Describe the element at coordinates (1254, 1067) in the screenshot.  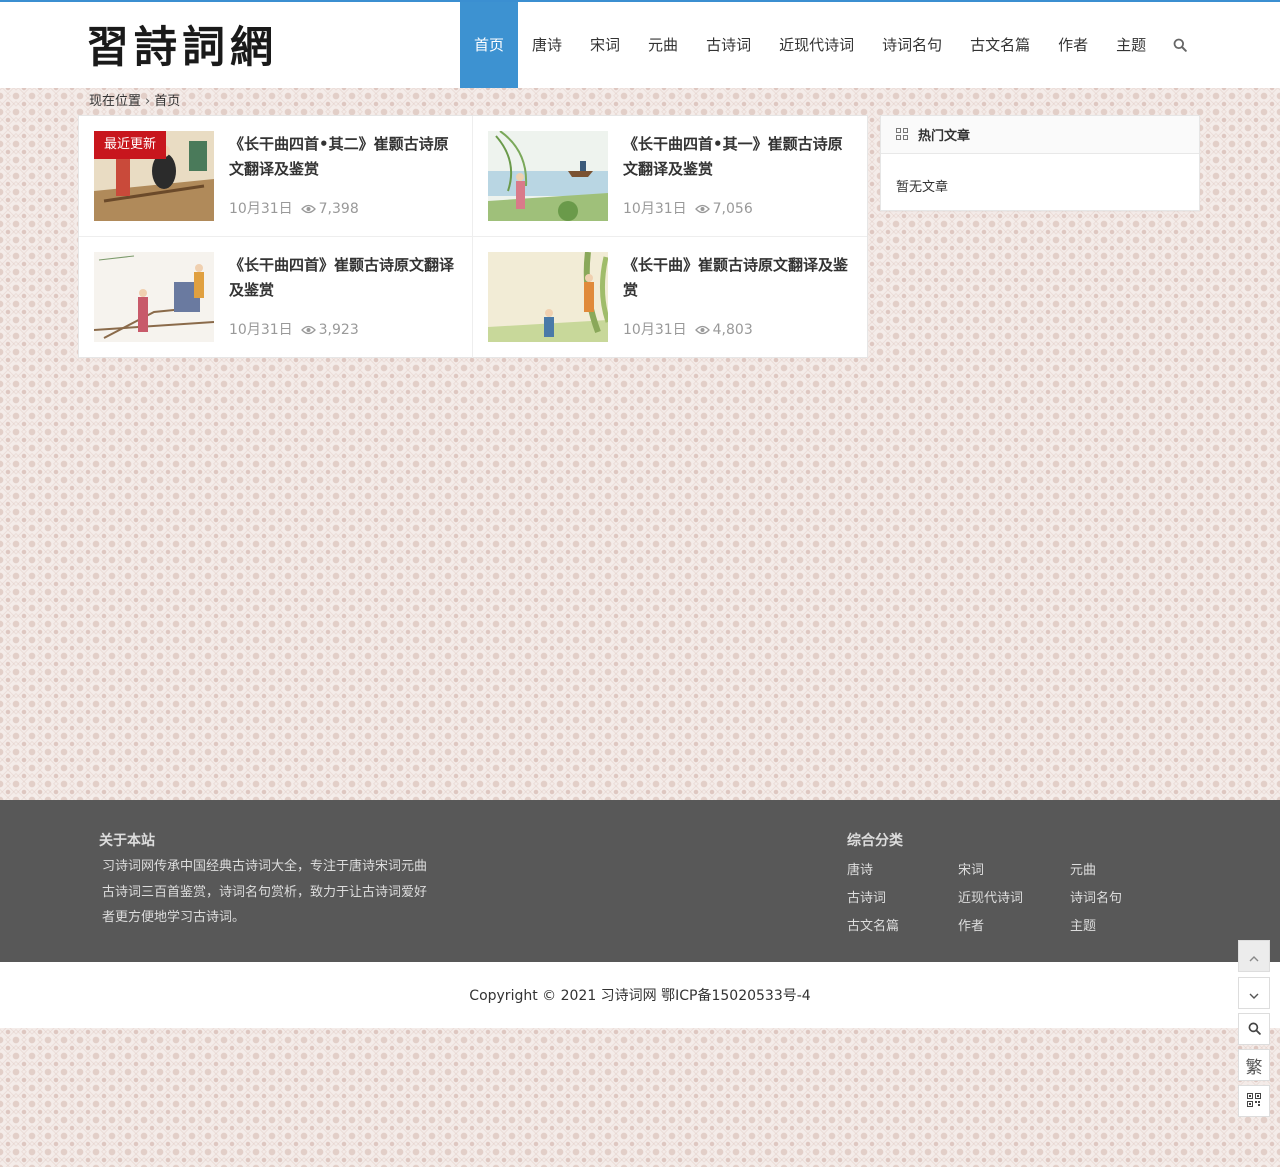
I see `traditional-label: 繁` at that location.